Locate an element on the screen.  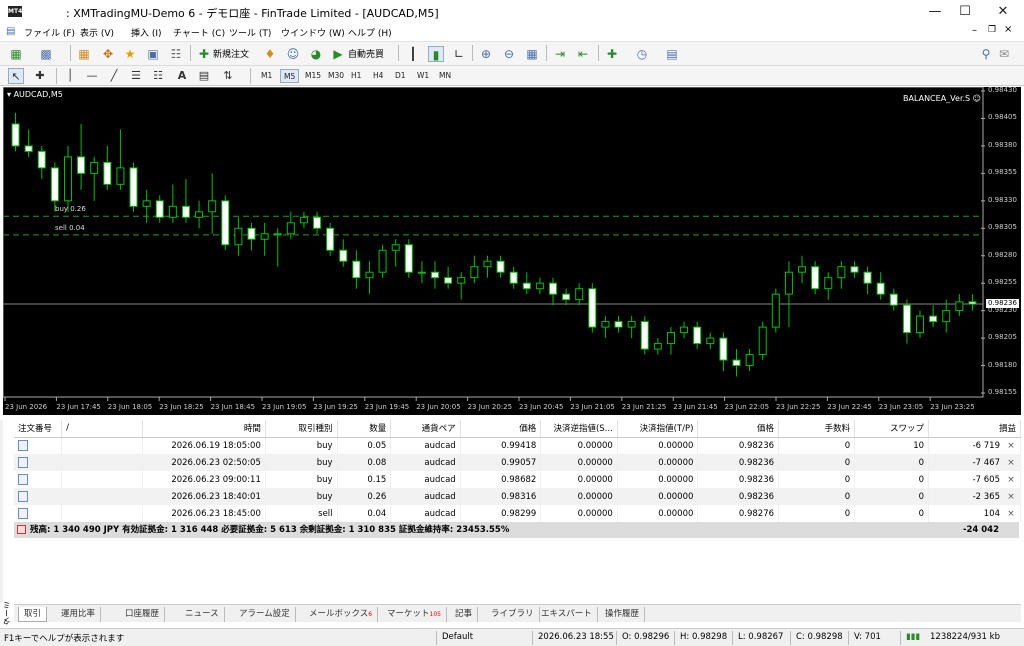
column-header: 取引種別 is located at coordinates (301, 429).